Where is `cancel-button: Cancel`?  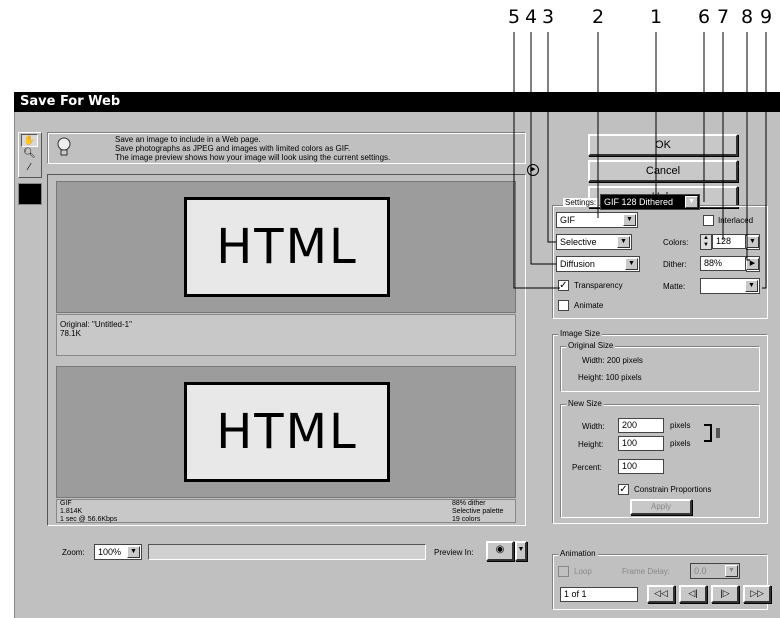
cancel-button: Cancel is located at coordinates (663, 171).